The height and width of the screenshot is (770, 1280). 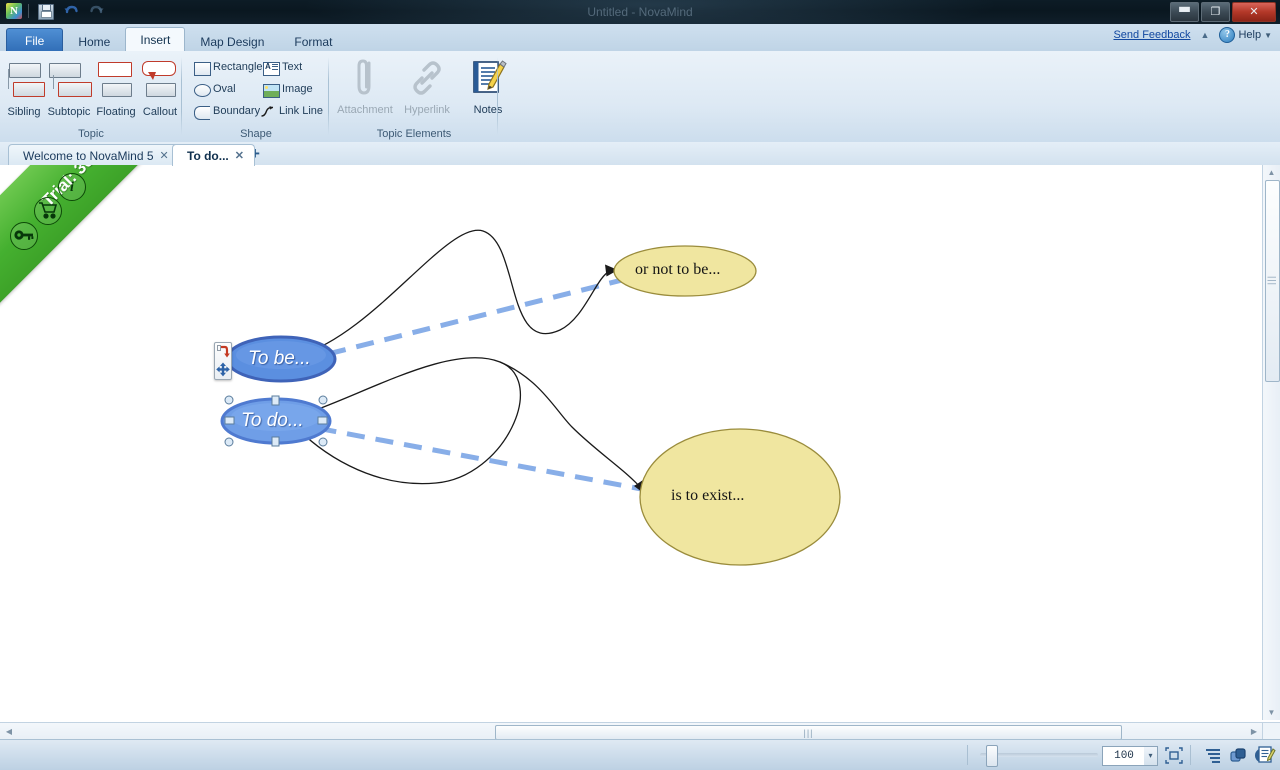 I want to click on callout-topic-button: Callout, so click(x=160, y=87).